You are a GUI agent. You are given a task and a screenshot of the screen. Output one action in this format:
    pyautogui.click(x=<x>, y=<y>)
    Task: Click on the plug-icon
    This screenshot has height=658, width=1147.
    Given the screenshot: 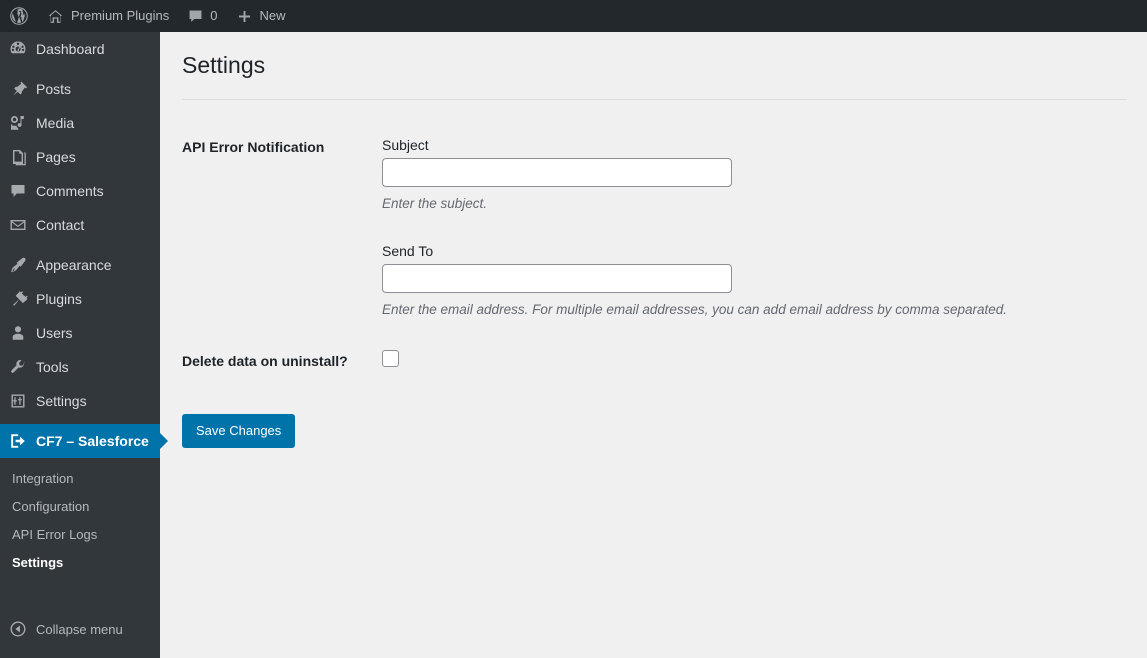 What is the action you would take?
    pyautogui.click(x=18, y=299)
    